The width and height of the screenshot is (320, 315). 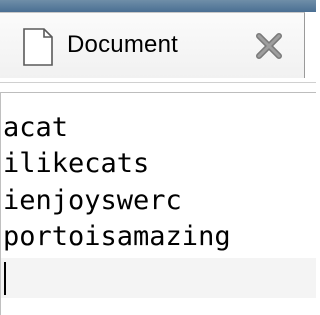 I want to click on tab-separator, so click(x=158, y=82).